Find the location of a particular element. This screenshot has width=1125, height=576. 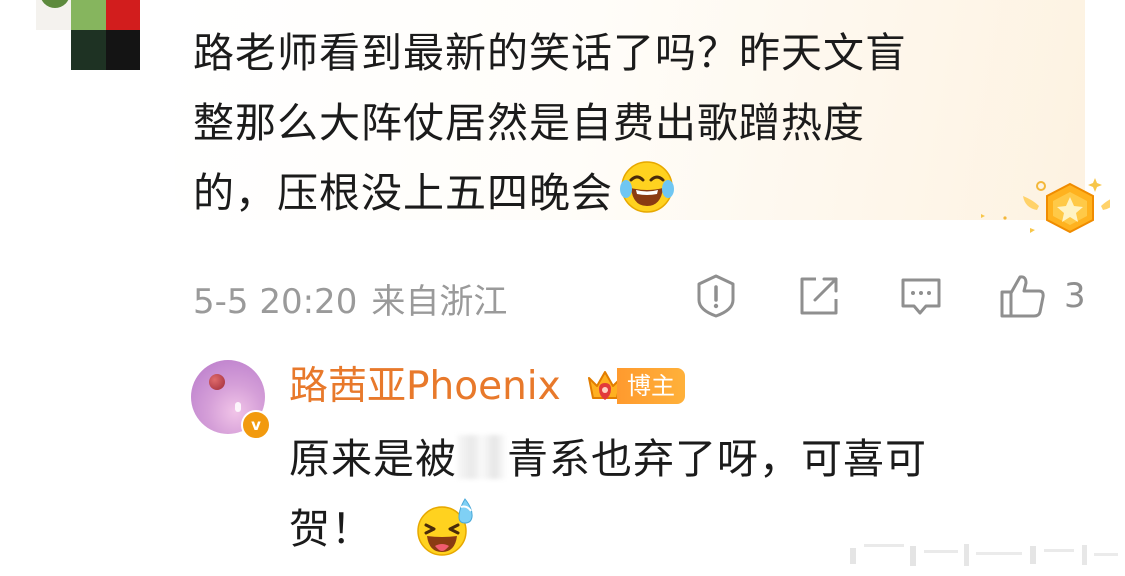

share-button is located at coordinates (819, 296).